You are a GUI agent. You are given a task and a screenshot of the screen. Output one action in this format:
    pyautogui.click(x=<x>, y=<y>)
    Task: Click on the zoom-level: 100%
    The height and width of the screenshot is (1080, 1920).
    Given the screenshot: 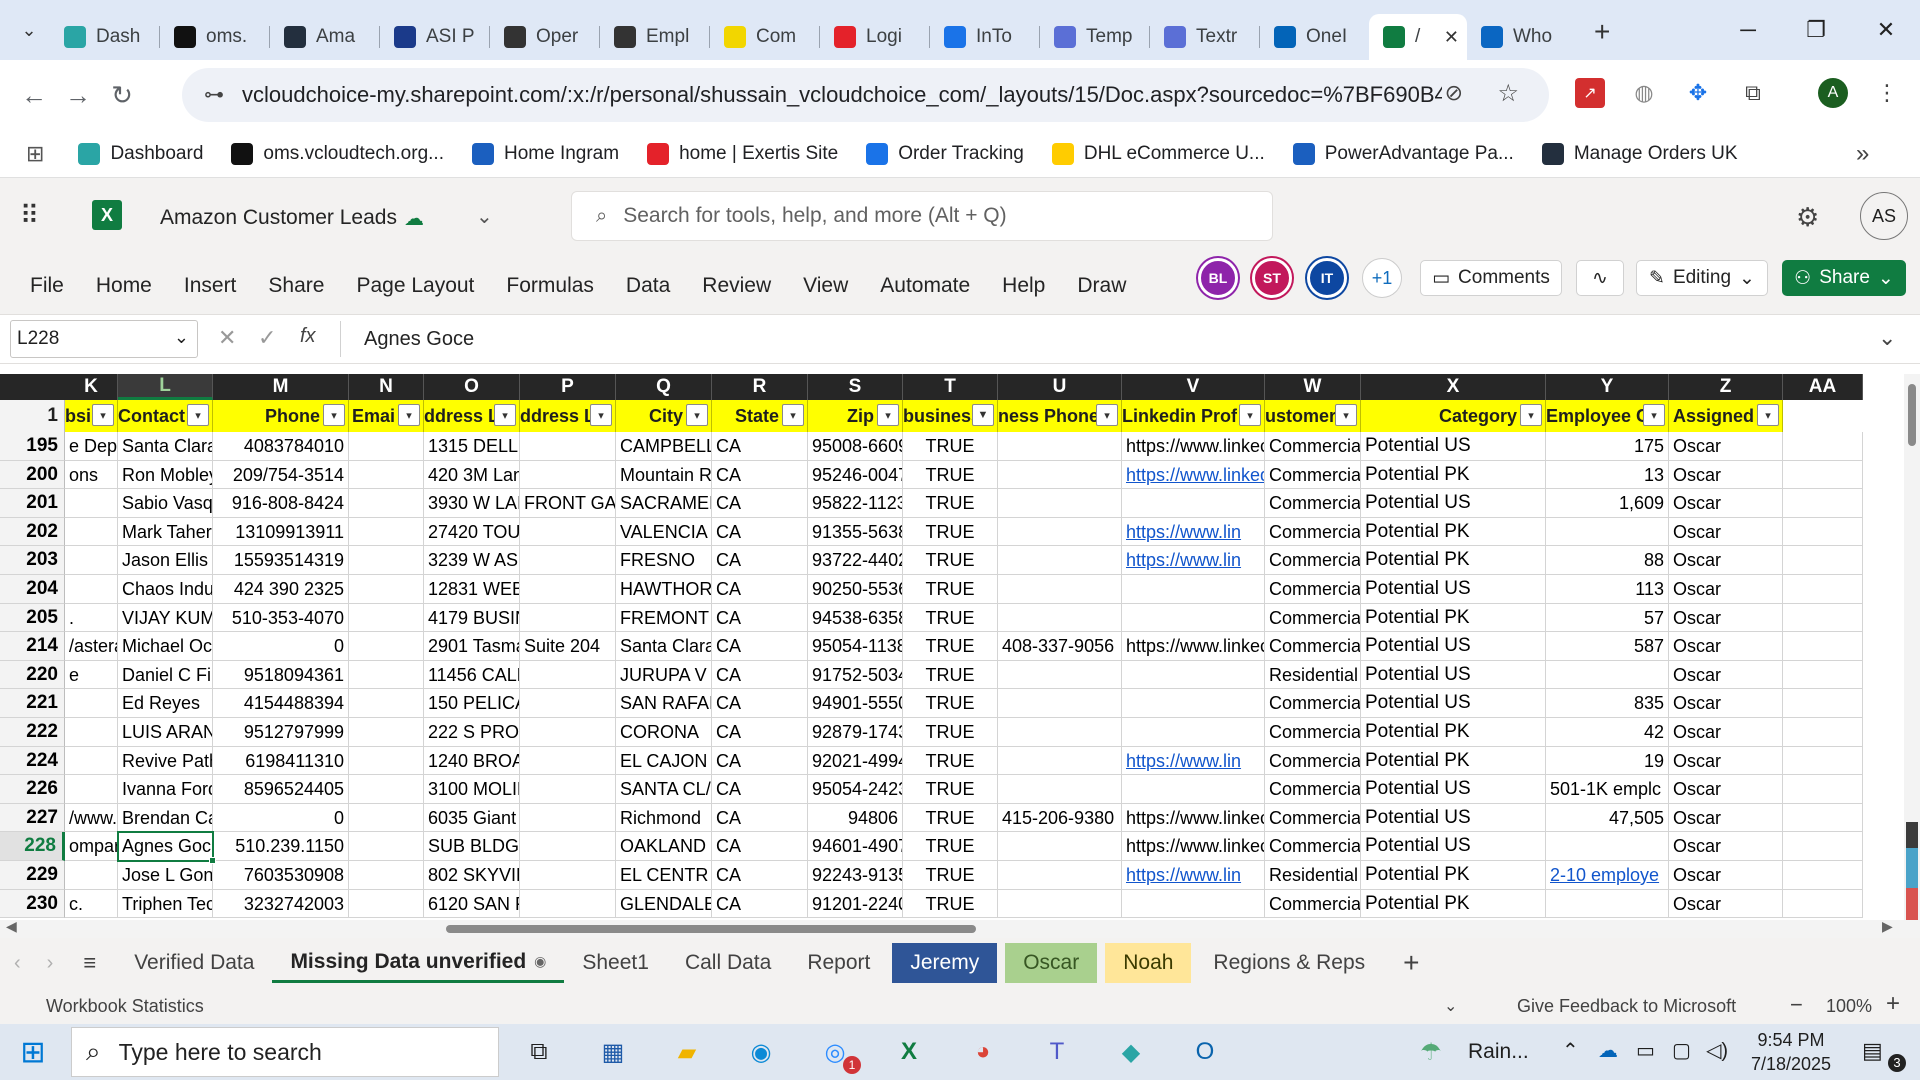 What is the action you would take?
    pyautogui.click(x=1849, y=1006)
    